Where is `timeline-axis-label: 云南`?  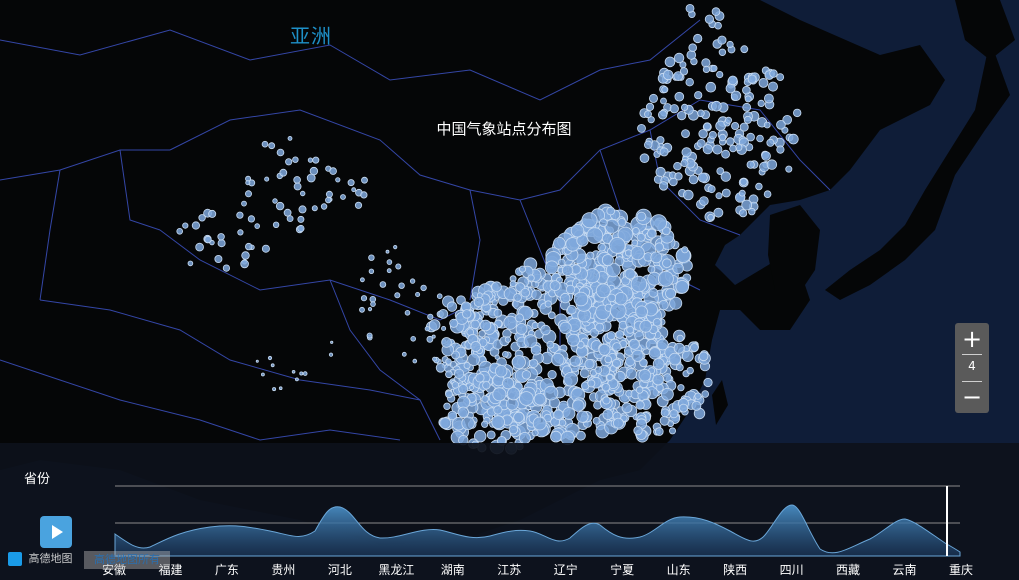 timeline-axis-label: 云南 is located at coordinates (905, 569).